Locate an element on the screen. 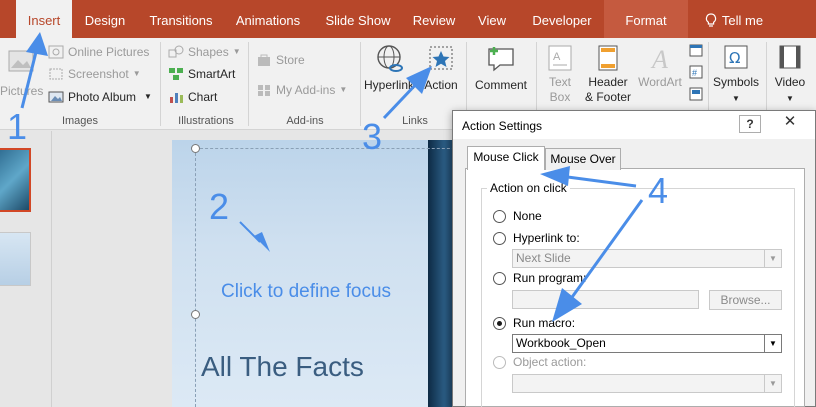  program-path-input is located at coordinates (605, 299).